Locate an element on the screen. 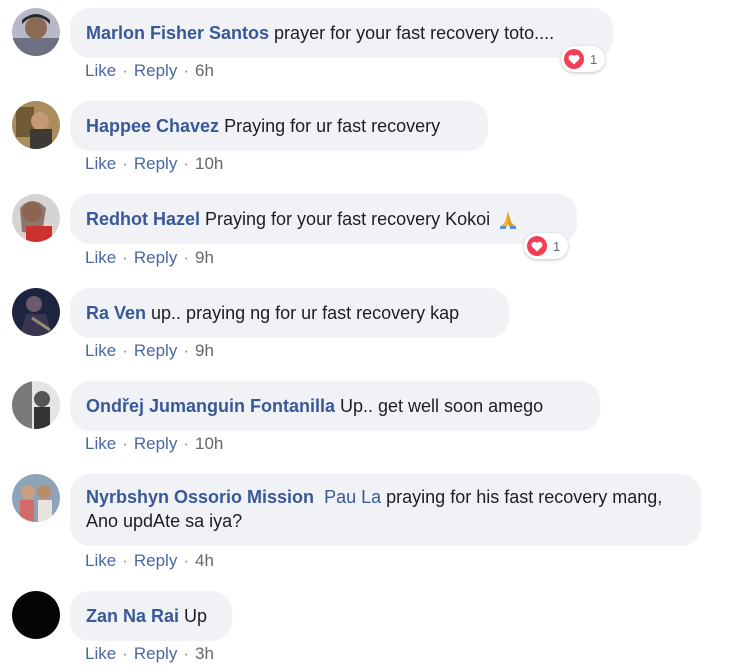 The width and height of the screenshot is (750, 670). comment-author: Happee Chavez is located at coordinates (152, 126).